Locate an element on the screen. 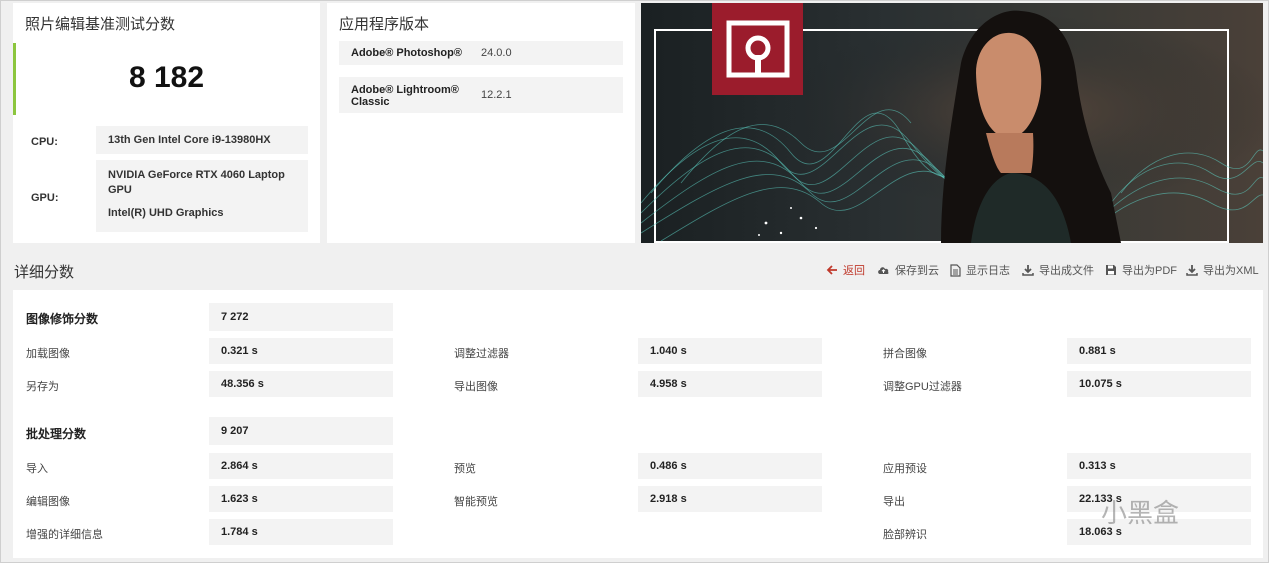  metric-value: 0.486 s is located at coordinates (730, 466).